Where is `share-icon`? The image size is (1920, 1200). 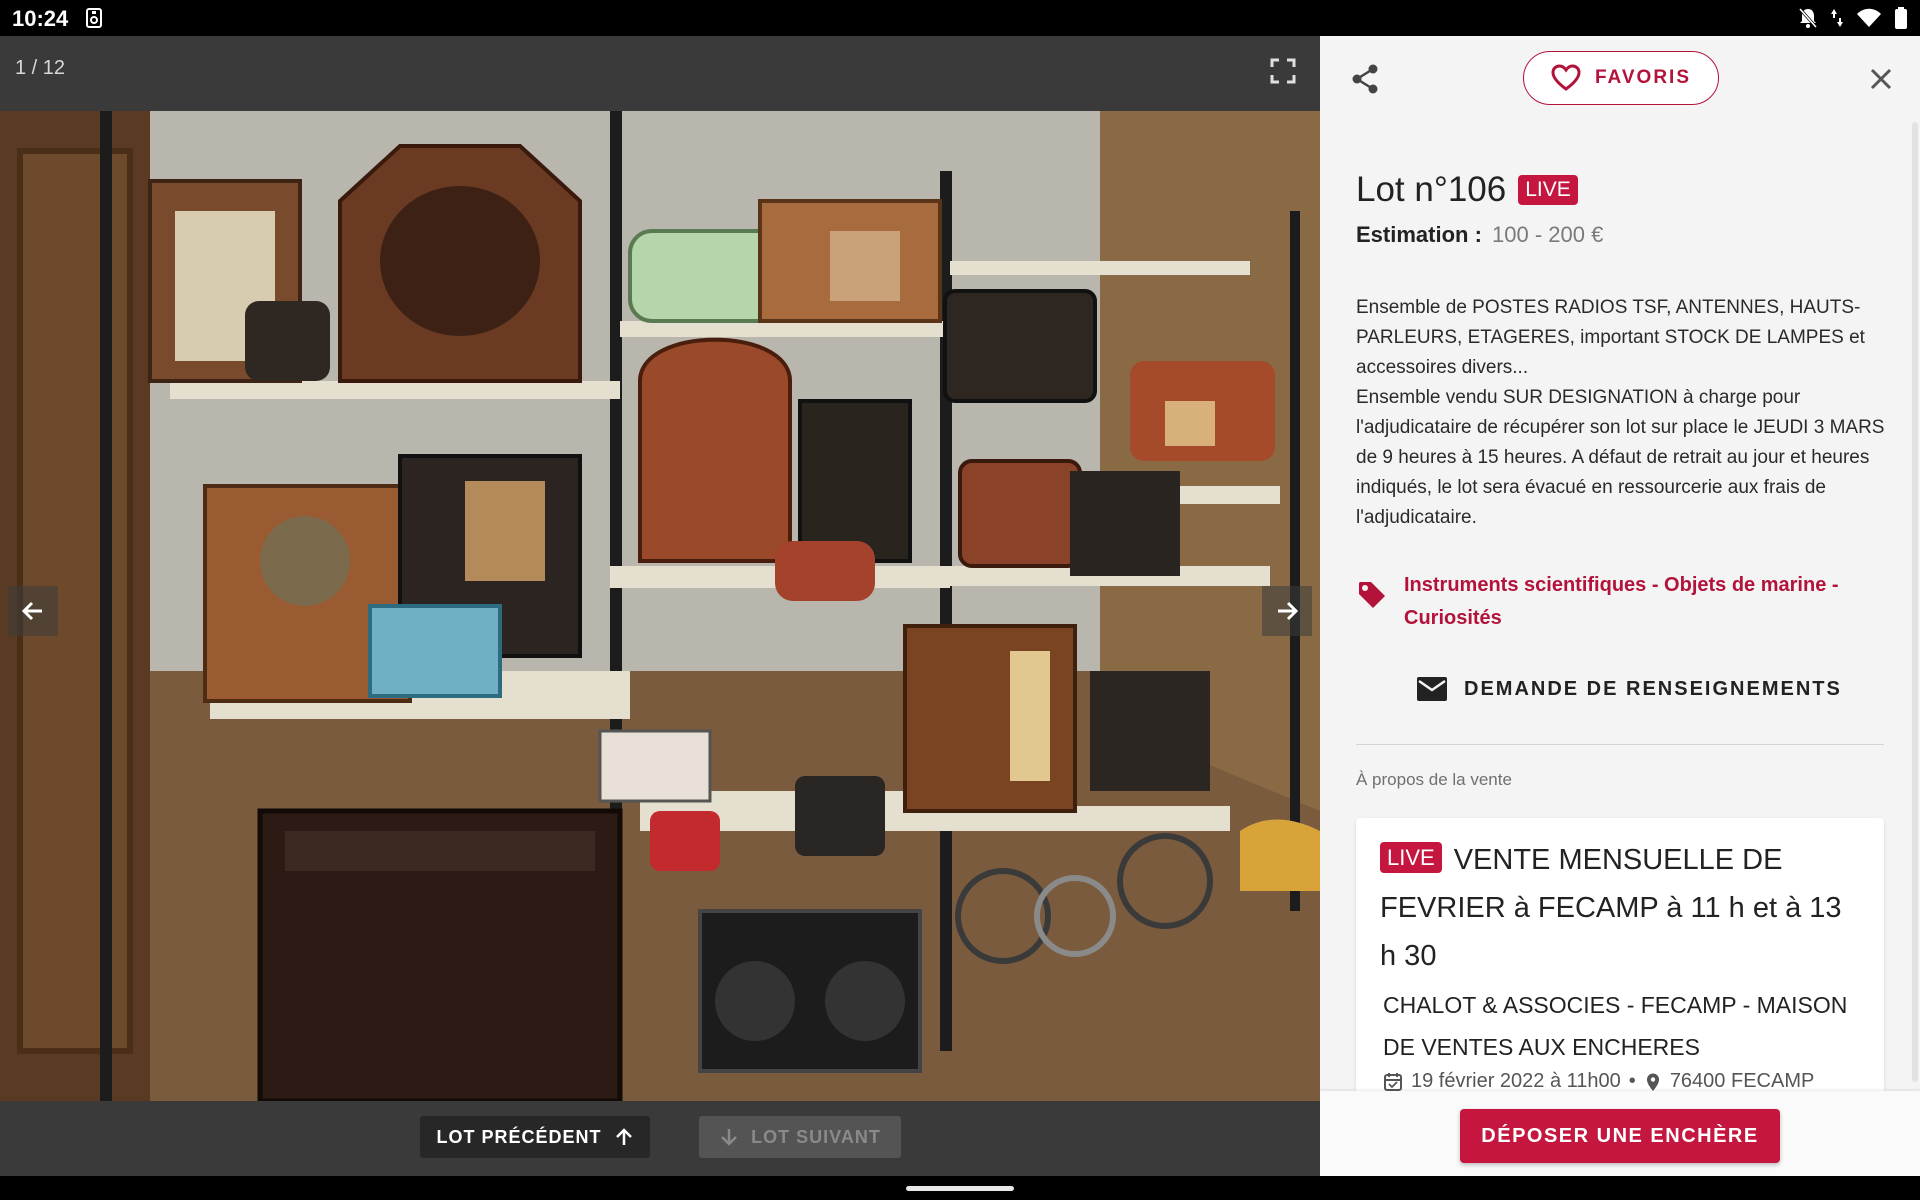 share-icon is located at coordinates (1365, 79).